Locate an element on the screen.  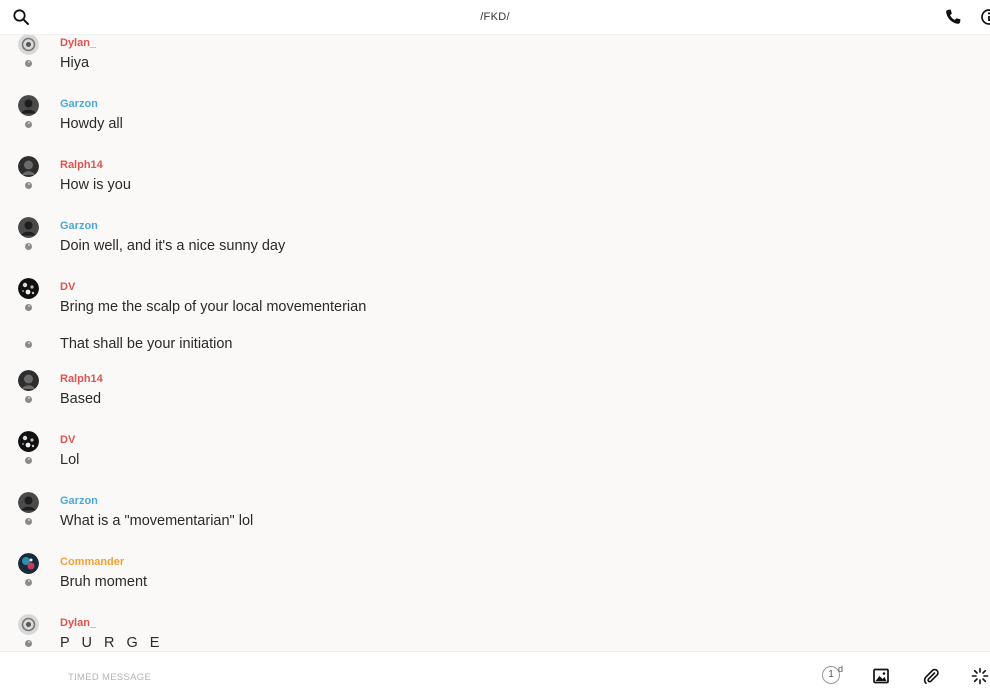
message-text: Lol is located at coordinates (70, 460).